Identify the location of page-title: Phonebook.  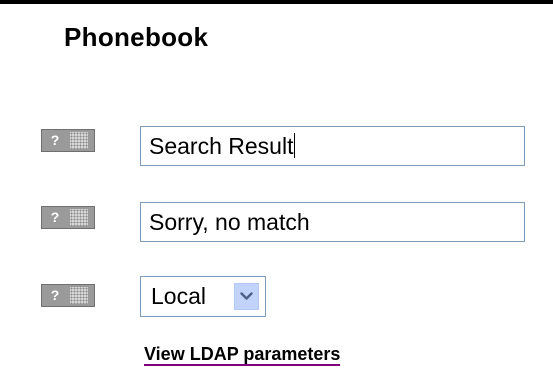
(136, 37).